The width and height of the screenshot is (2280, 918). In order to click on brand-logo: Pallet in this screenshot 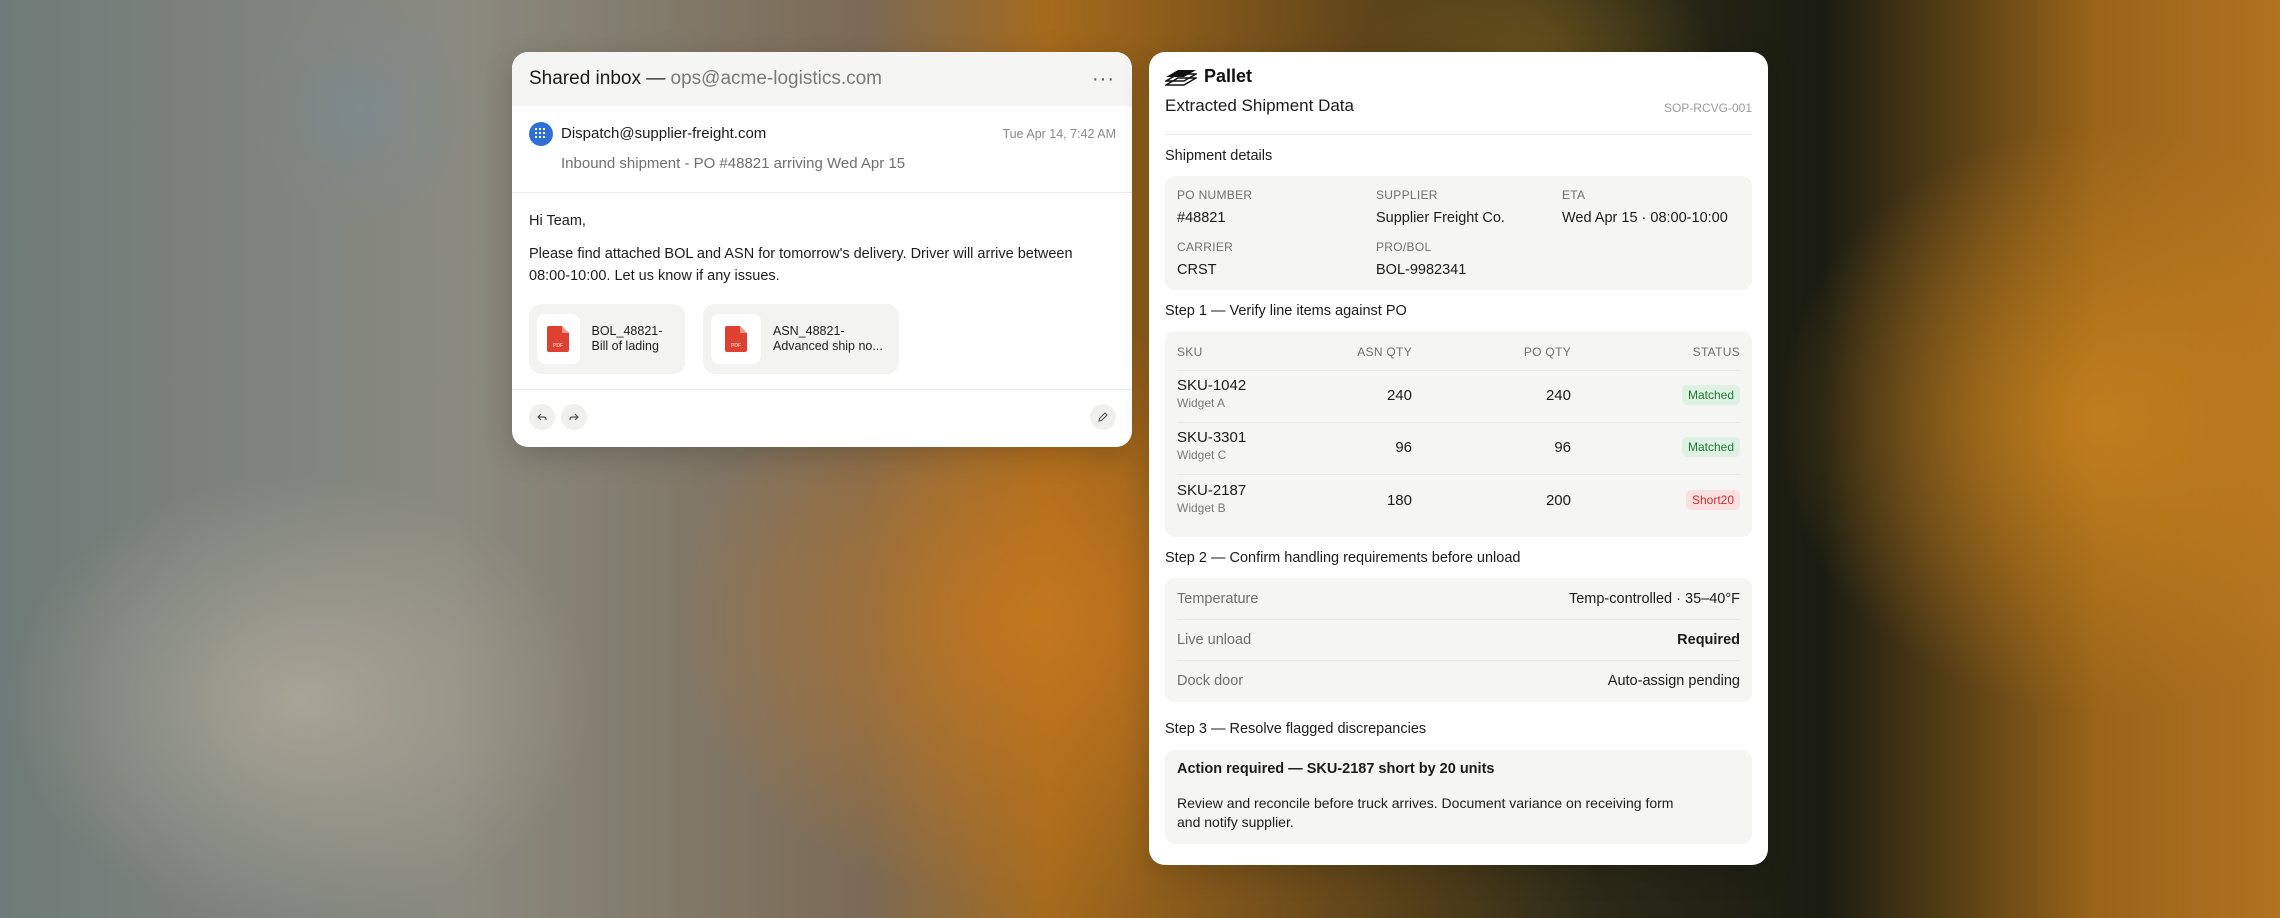, I will do `click(1208, 76)`.